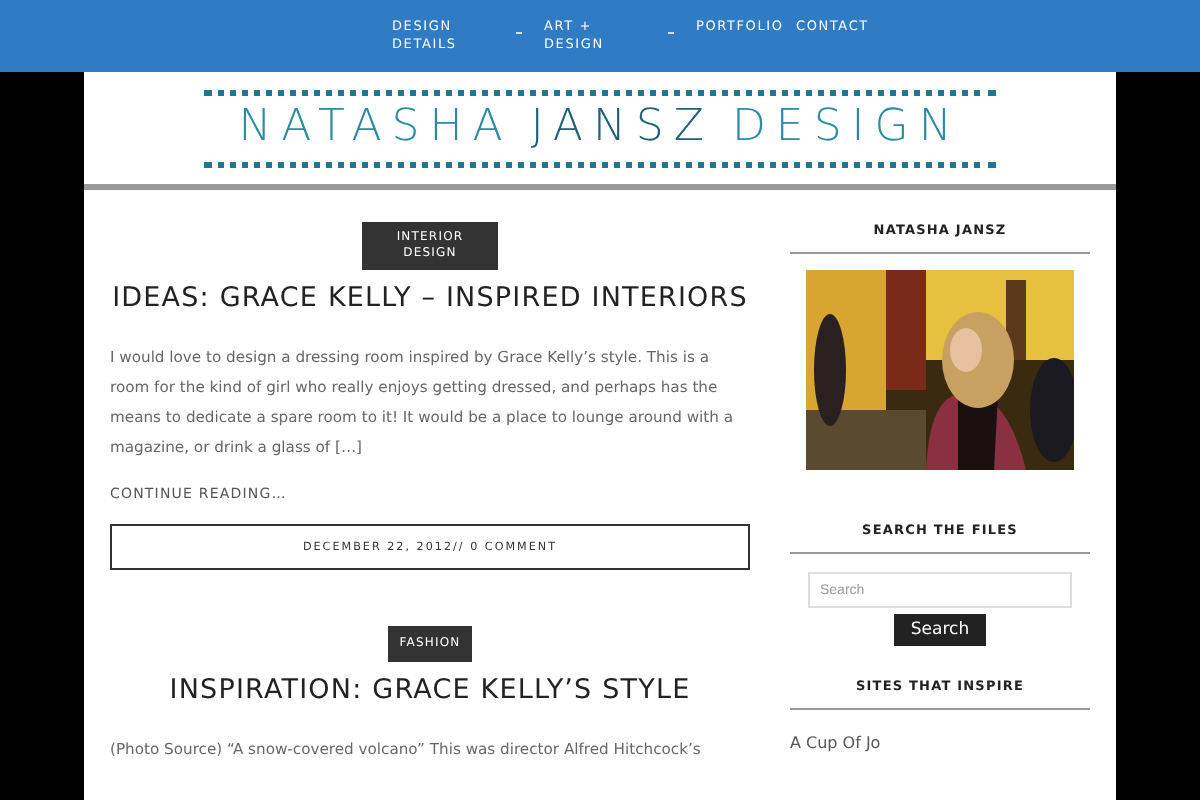 This screenshot has width=1200, height=800. Describe the element at coordinates (430, 690) in the screenshot. I see `post-title: INSPIRATION: GRACE KELLY’S STYLE` at that location.